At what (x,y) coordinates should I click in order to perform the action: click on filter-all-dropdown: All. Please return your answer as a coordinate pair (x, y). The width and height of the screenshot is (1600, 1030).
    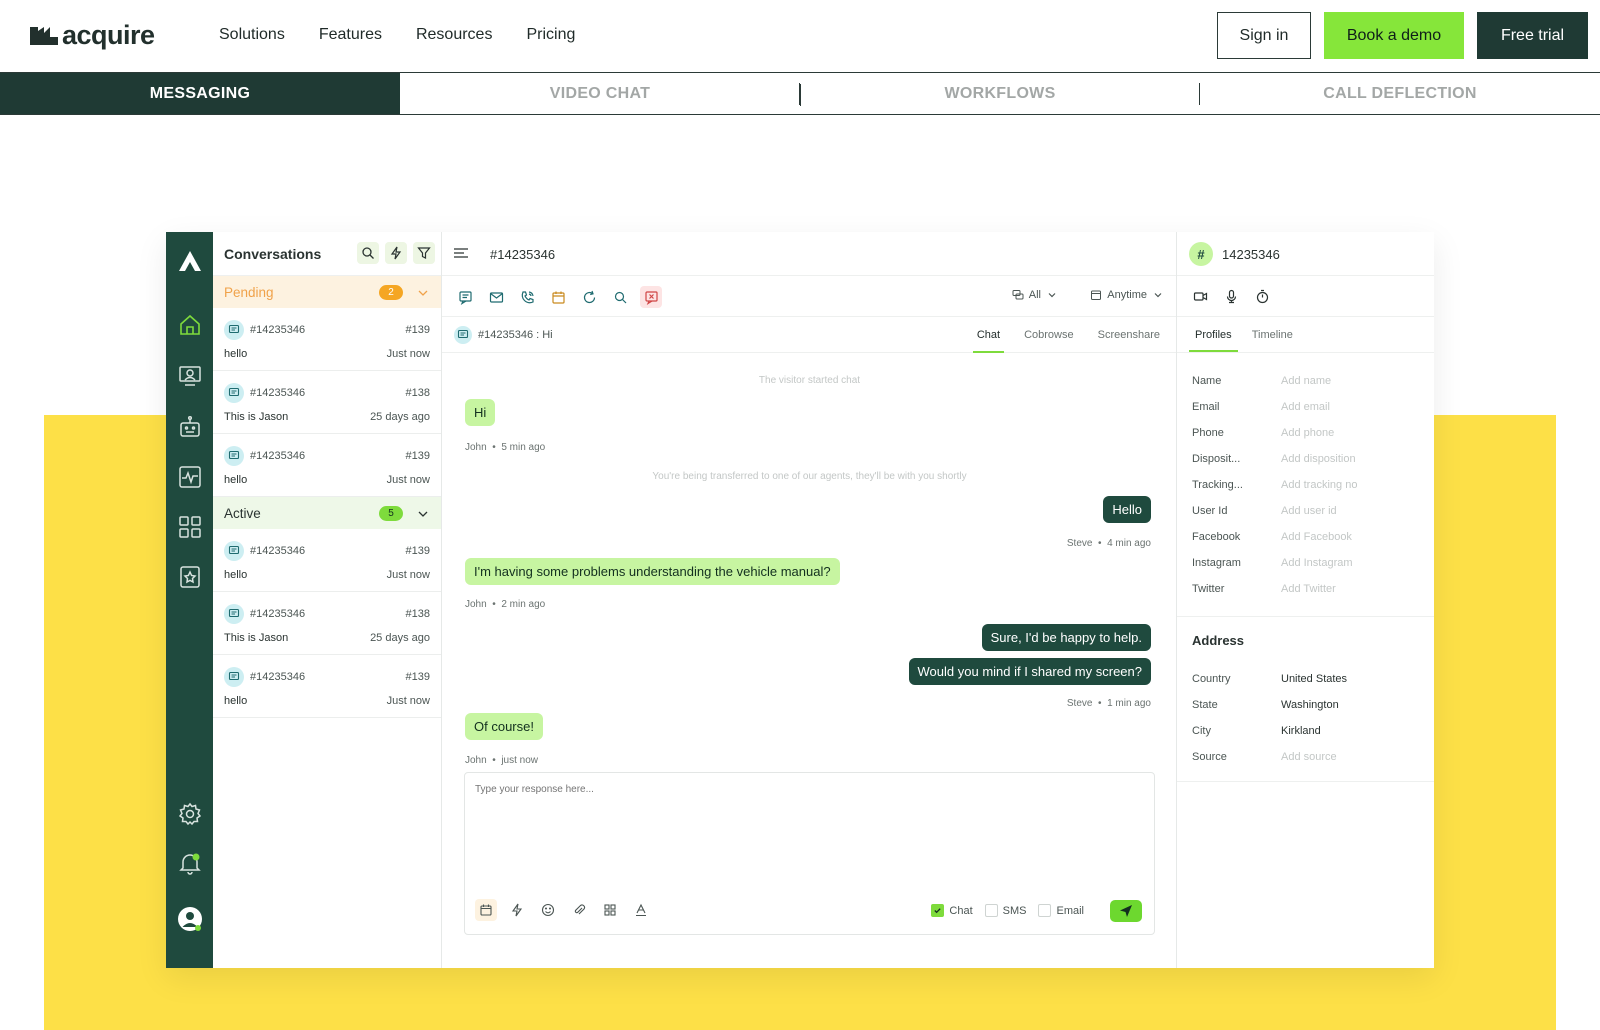
    Looking at the image, I should click on (1035, 295).